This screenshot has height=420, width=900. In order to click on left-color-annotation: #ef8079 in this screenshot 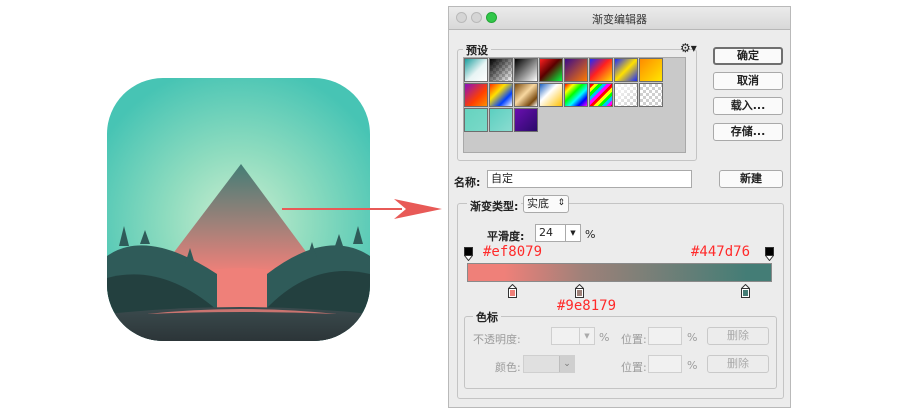, I will do `click(513, 252)`.